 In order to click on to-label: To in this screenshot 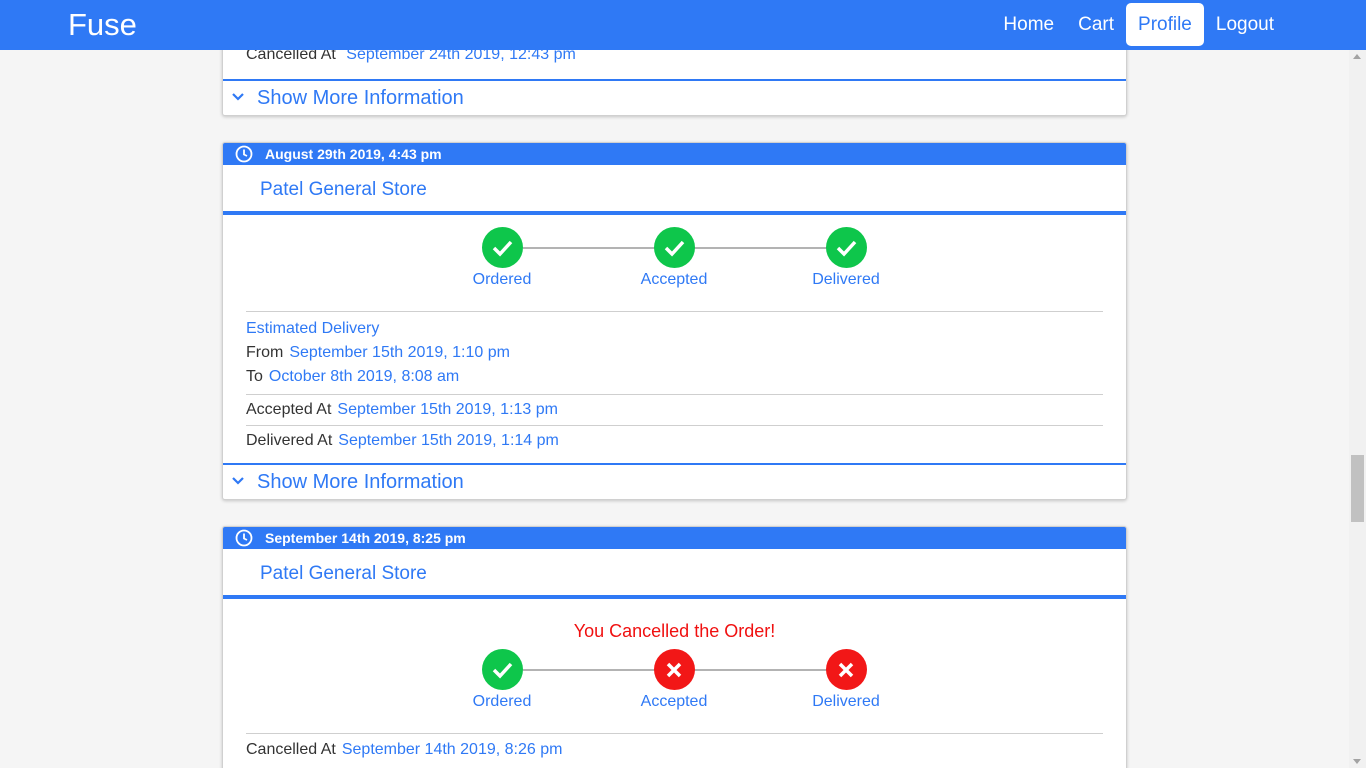, I will do `click(254, 376)`.